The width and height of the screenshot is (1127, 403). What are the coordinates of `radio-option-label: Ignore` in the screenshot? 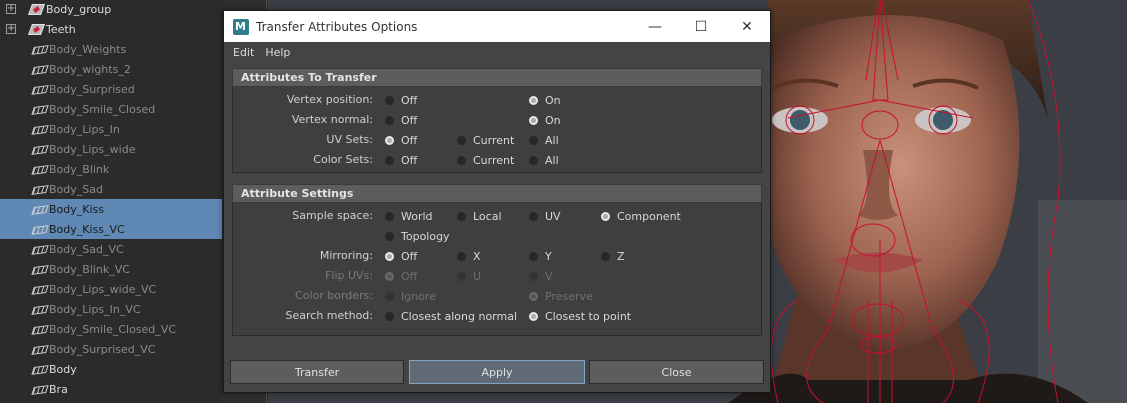 It's located at (418, 296).